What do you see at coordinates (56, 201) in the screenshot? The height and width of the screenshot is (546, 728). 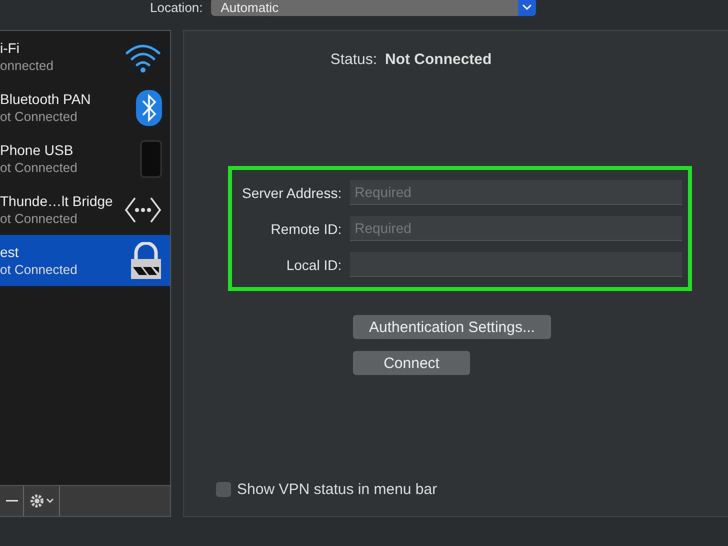 I see `service-name: Thunde…lt Bridge` at bounding box center [56, 201].